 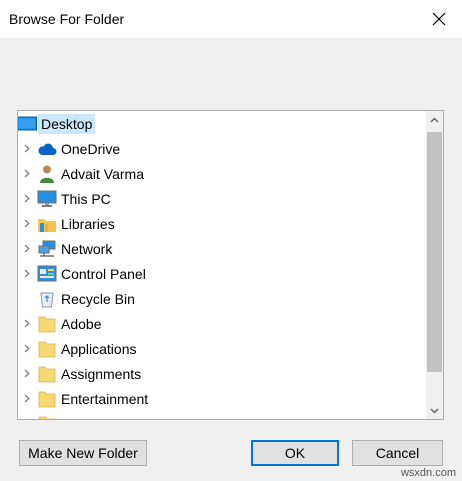 I want to click on vertical-scrollbar, so click(x=434, y=265).